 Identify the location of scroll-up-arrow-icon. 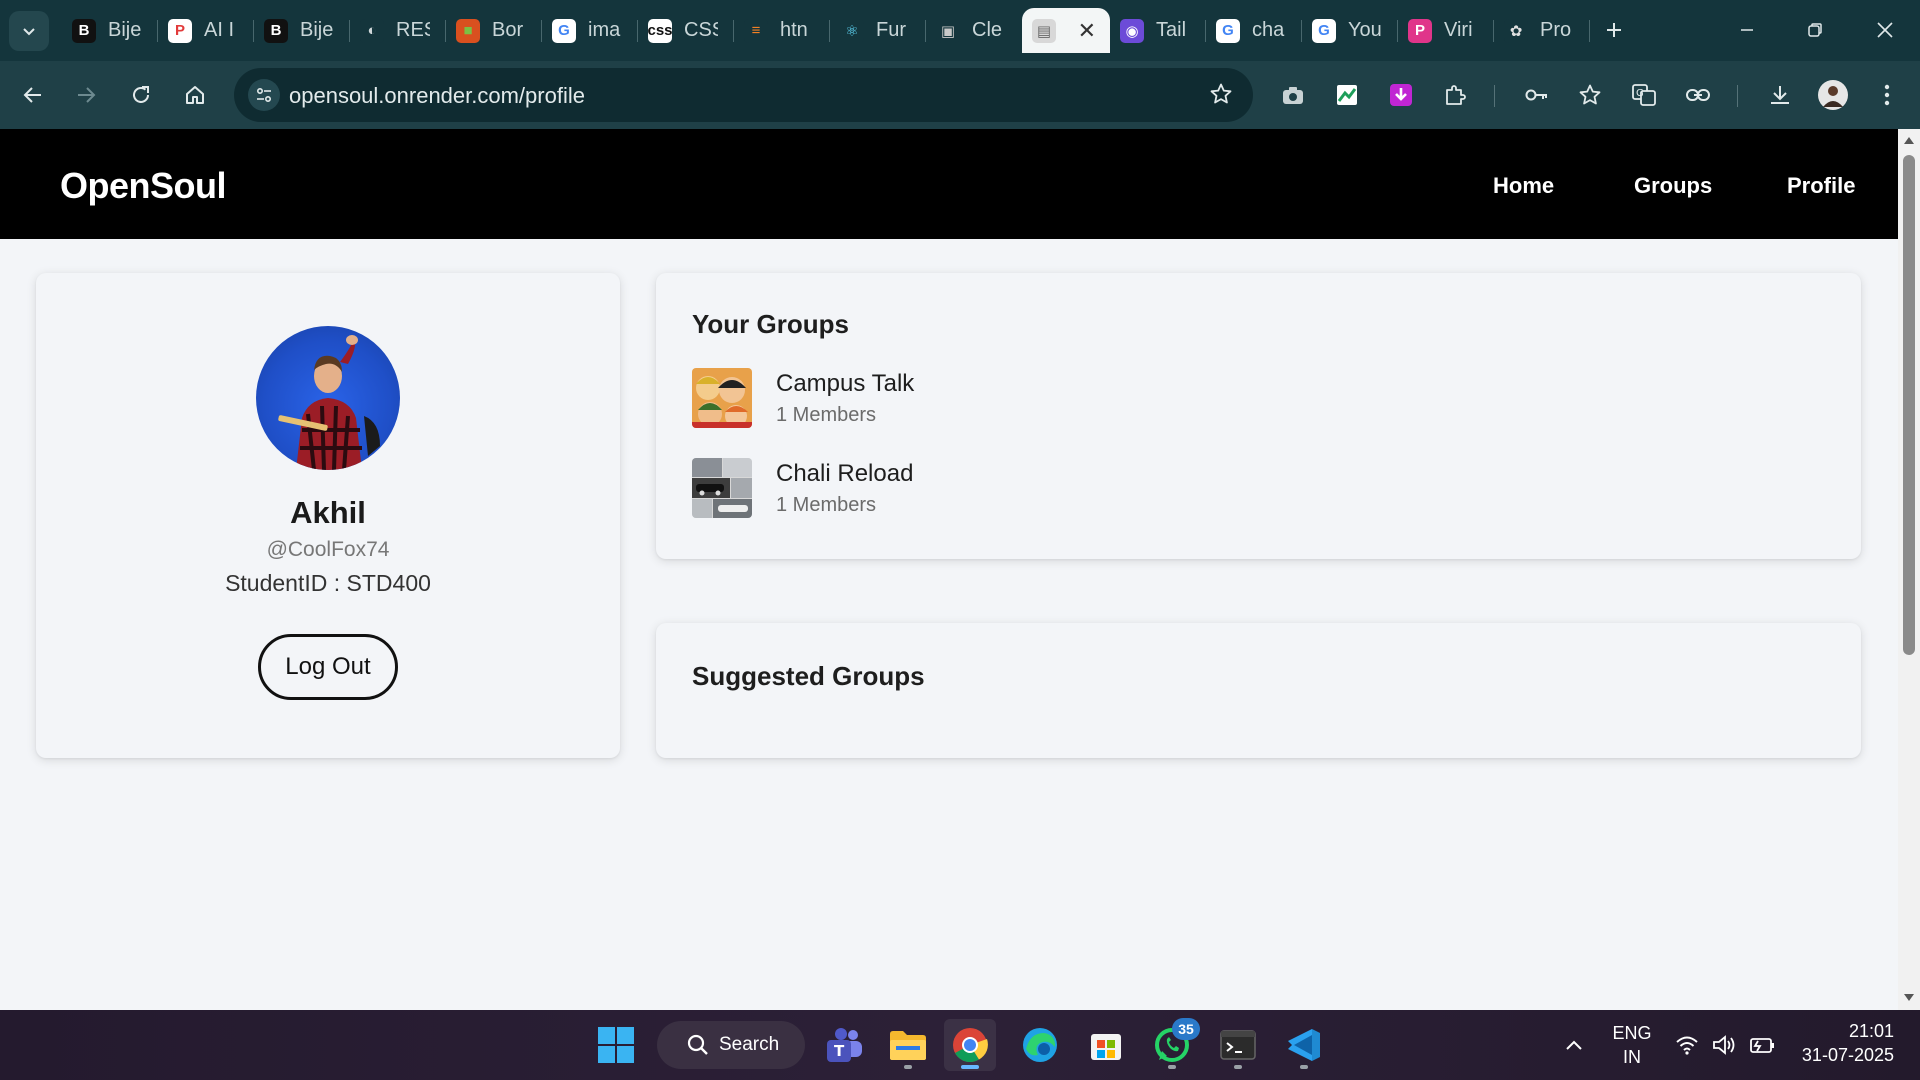
(1909, 140).